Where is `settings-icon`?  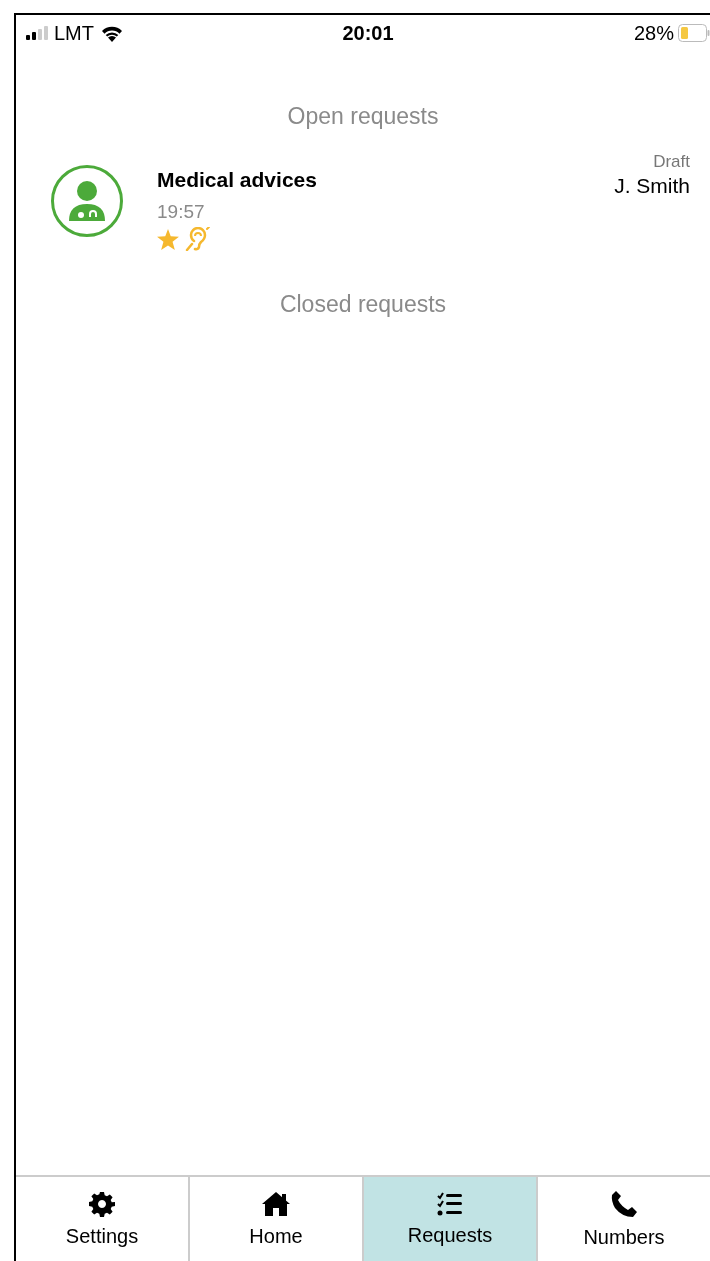
settings-icon is located at coordinates (102, 1203).